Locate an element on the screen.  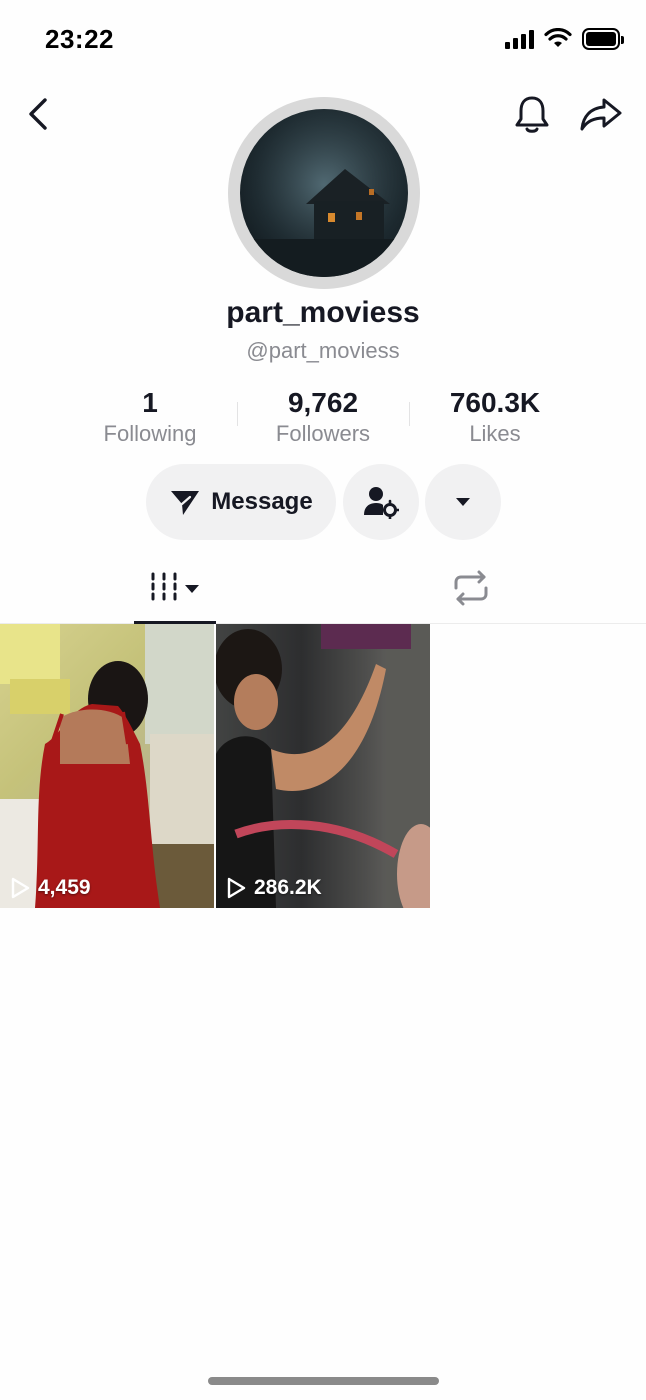
stat-value: 760.3K is located at coordinates (495, 402).